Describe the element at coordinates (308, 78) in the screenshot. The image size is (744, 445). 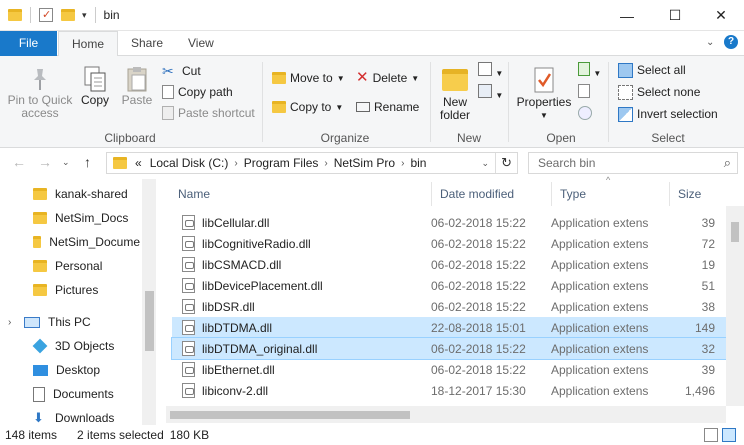
I see `move-to-button: Move to ▼` at that location.